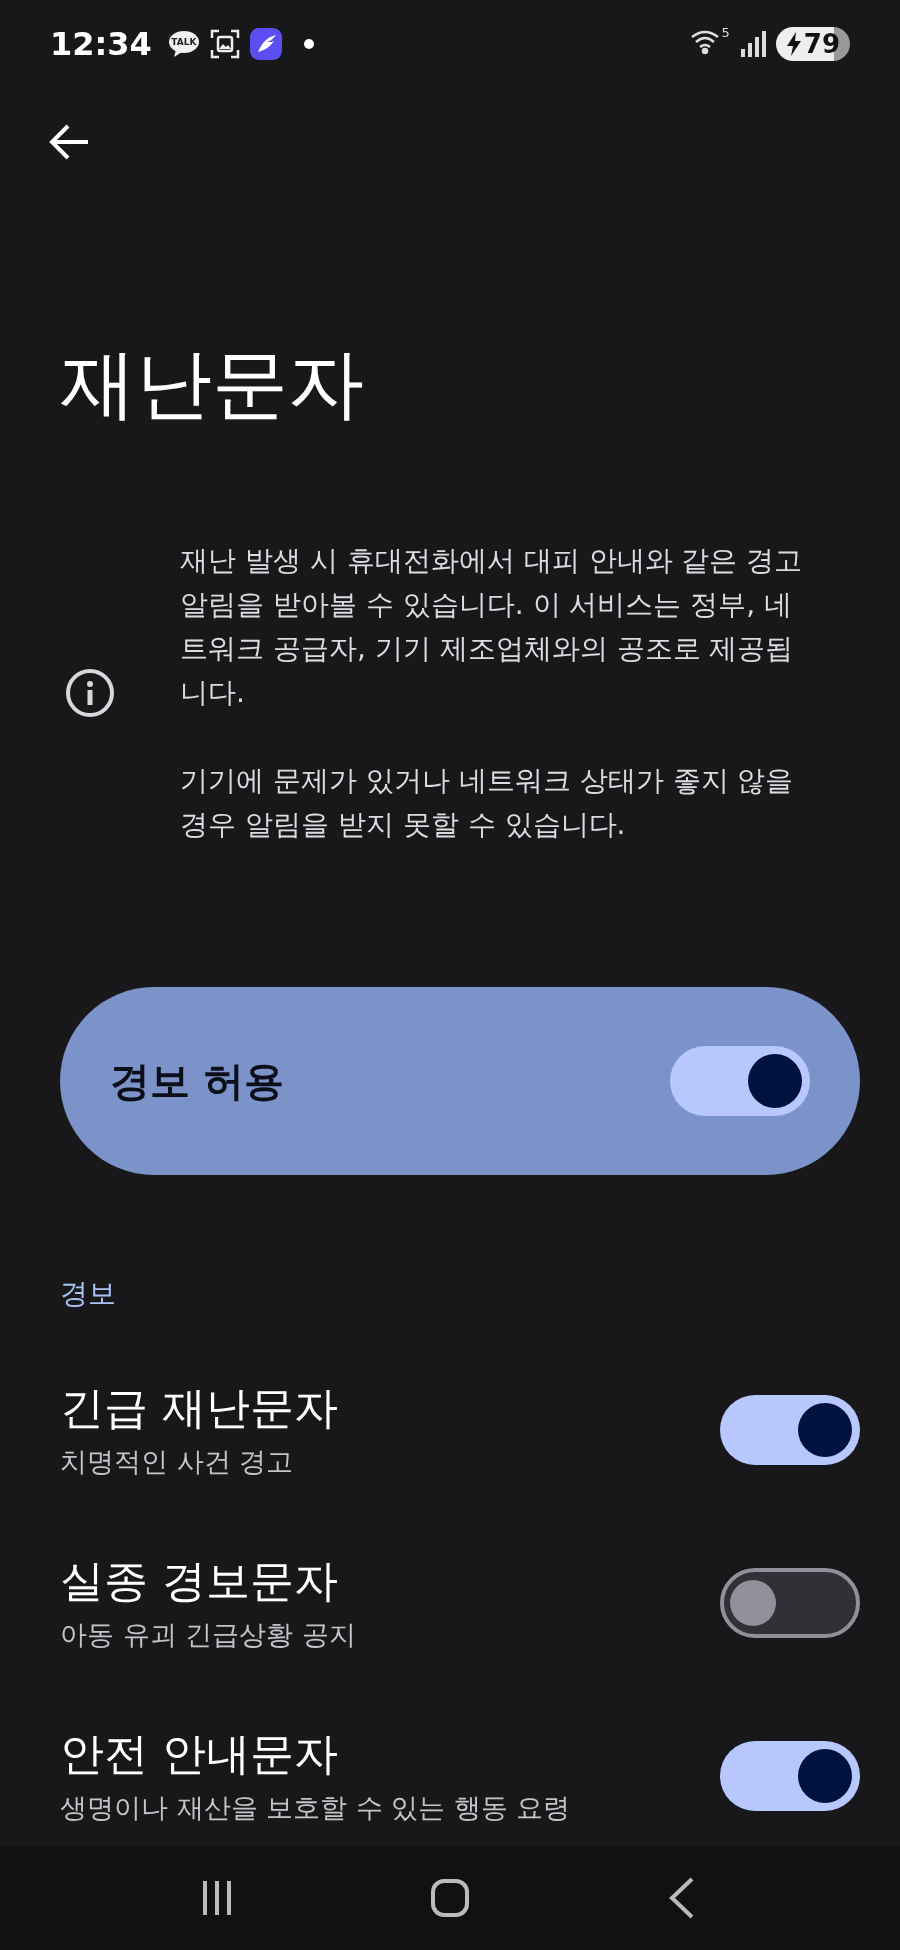 Image resolution: width=900 pixels, height=1950 pixels. What do you see at coordinates (265, 44) in the screenshot?
I see `app-notification-icon` at bounding box center [265, 44].